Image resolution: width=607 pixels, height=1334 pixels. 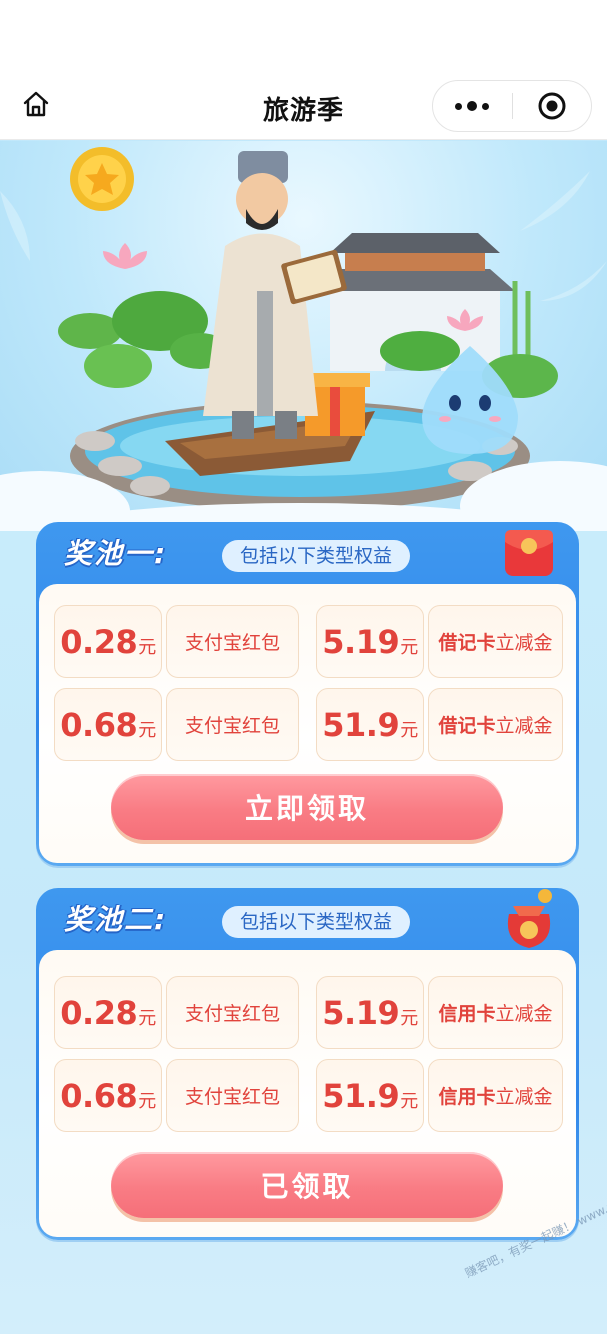 What do you see at coordinates (309, 641) in the screenshot?
I see `reward-row: 0.28元 支付宝红包 5.19元 借记卡立减金` at bounding box center [309, 641].